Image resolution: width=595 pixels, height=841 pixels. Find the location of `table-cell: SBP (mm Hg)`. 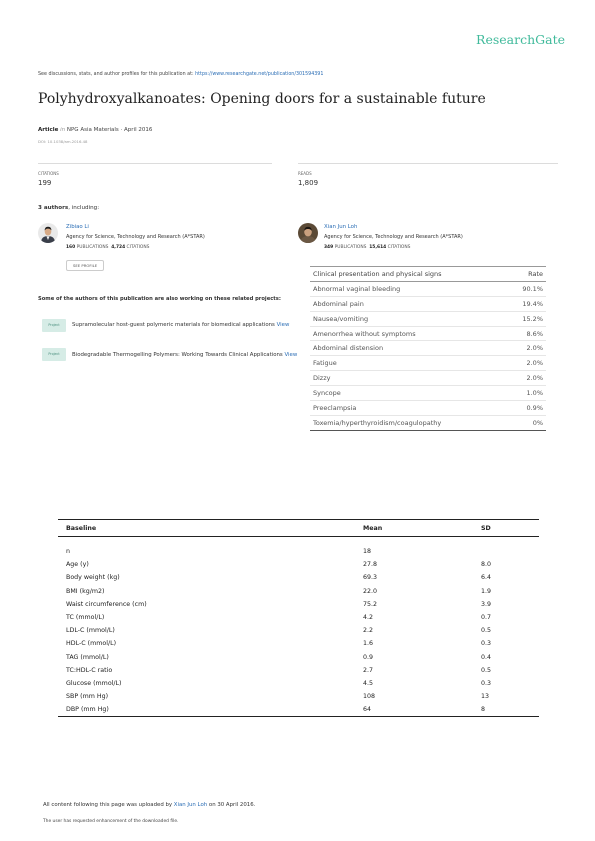

table-cell: SBP (mm Hg) is located at coordinates (87, 697).